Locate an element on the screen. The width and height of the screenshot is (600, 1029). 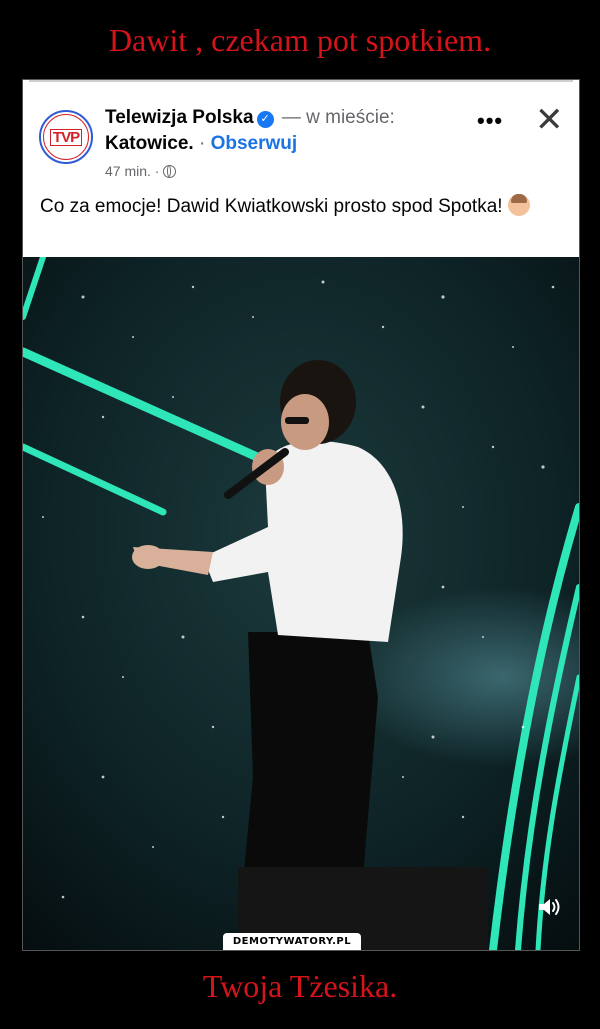
bottom-caption: Twoja Tżesika. is located at coordinates (300, 986).